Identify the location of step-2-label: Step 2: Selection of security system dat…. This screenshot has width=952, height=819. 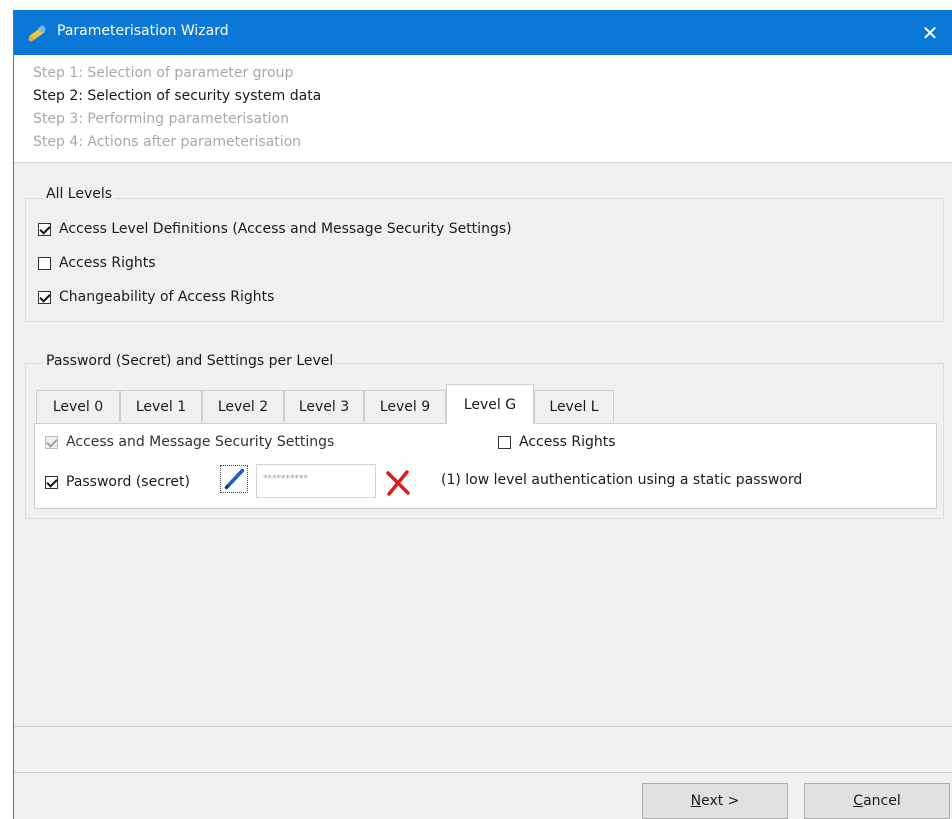
(177, 96).